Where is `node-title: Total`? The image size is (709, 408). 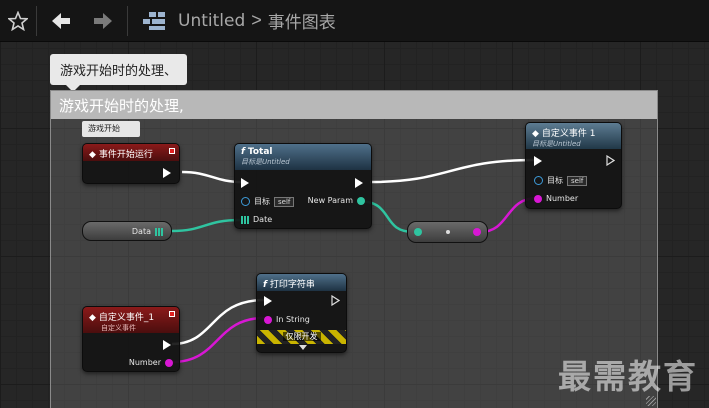 node-title: Total is located at coordinates (260, 152).